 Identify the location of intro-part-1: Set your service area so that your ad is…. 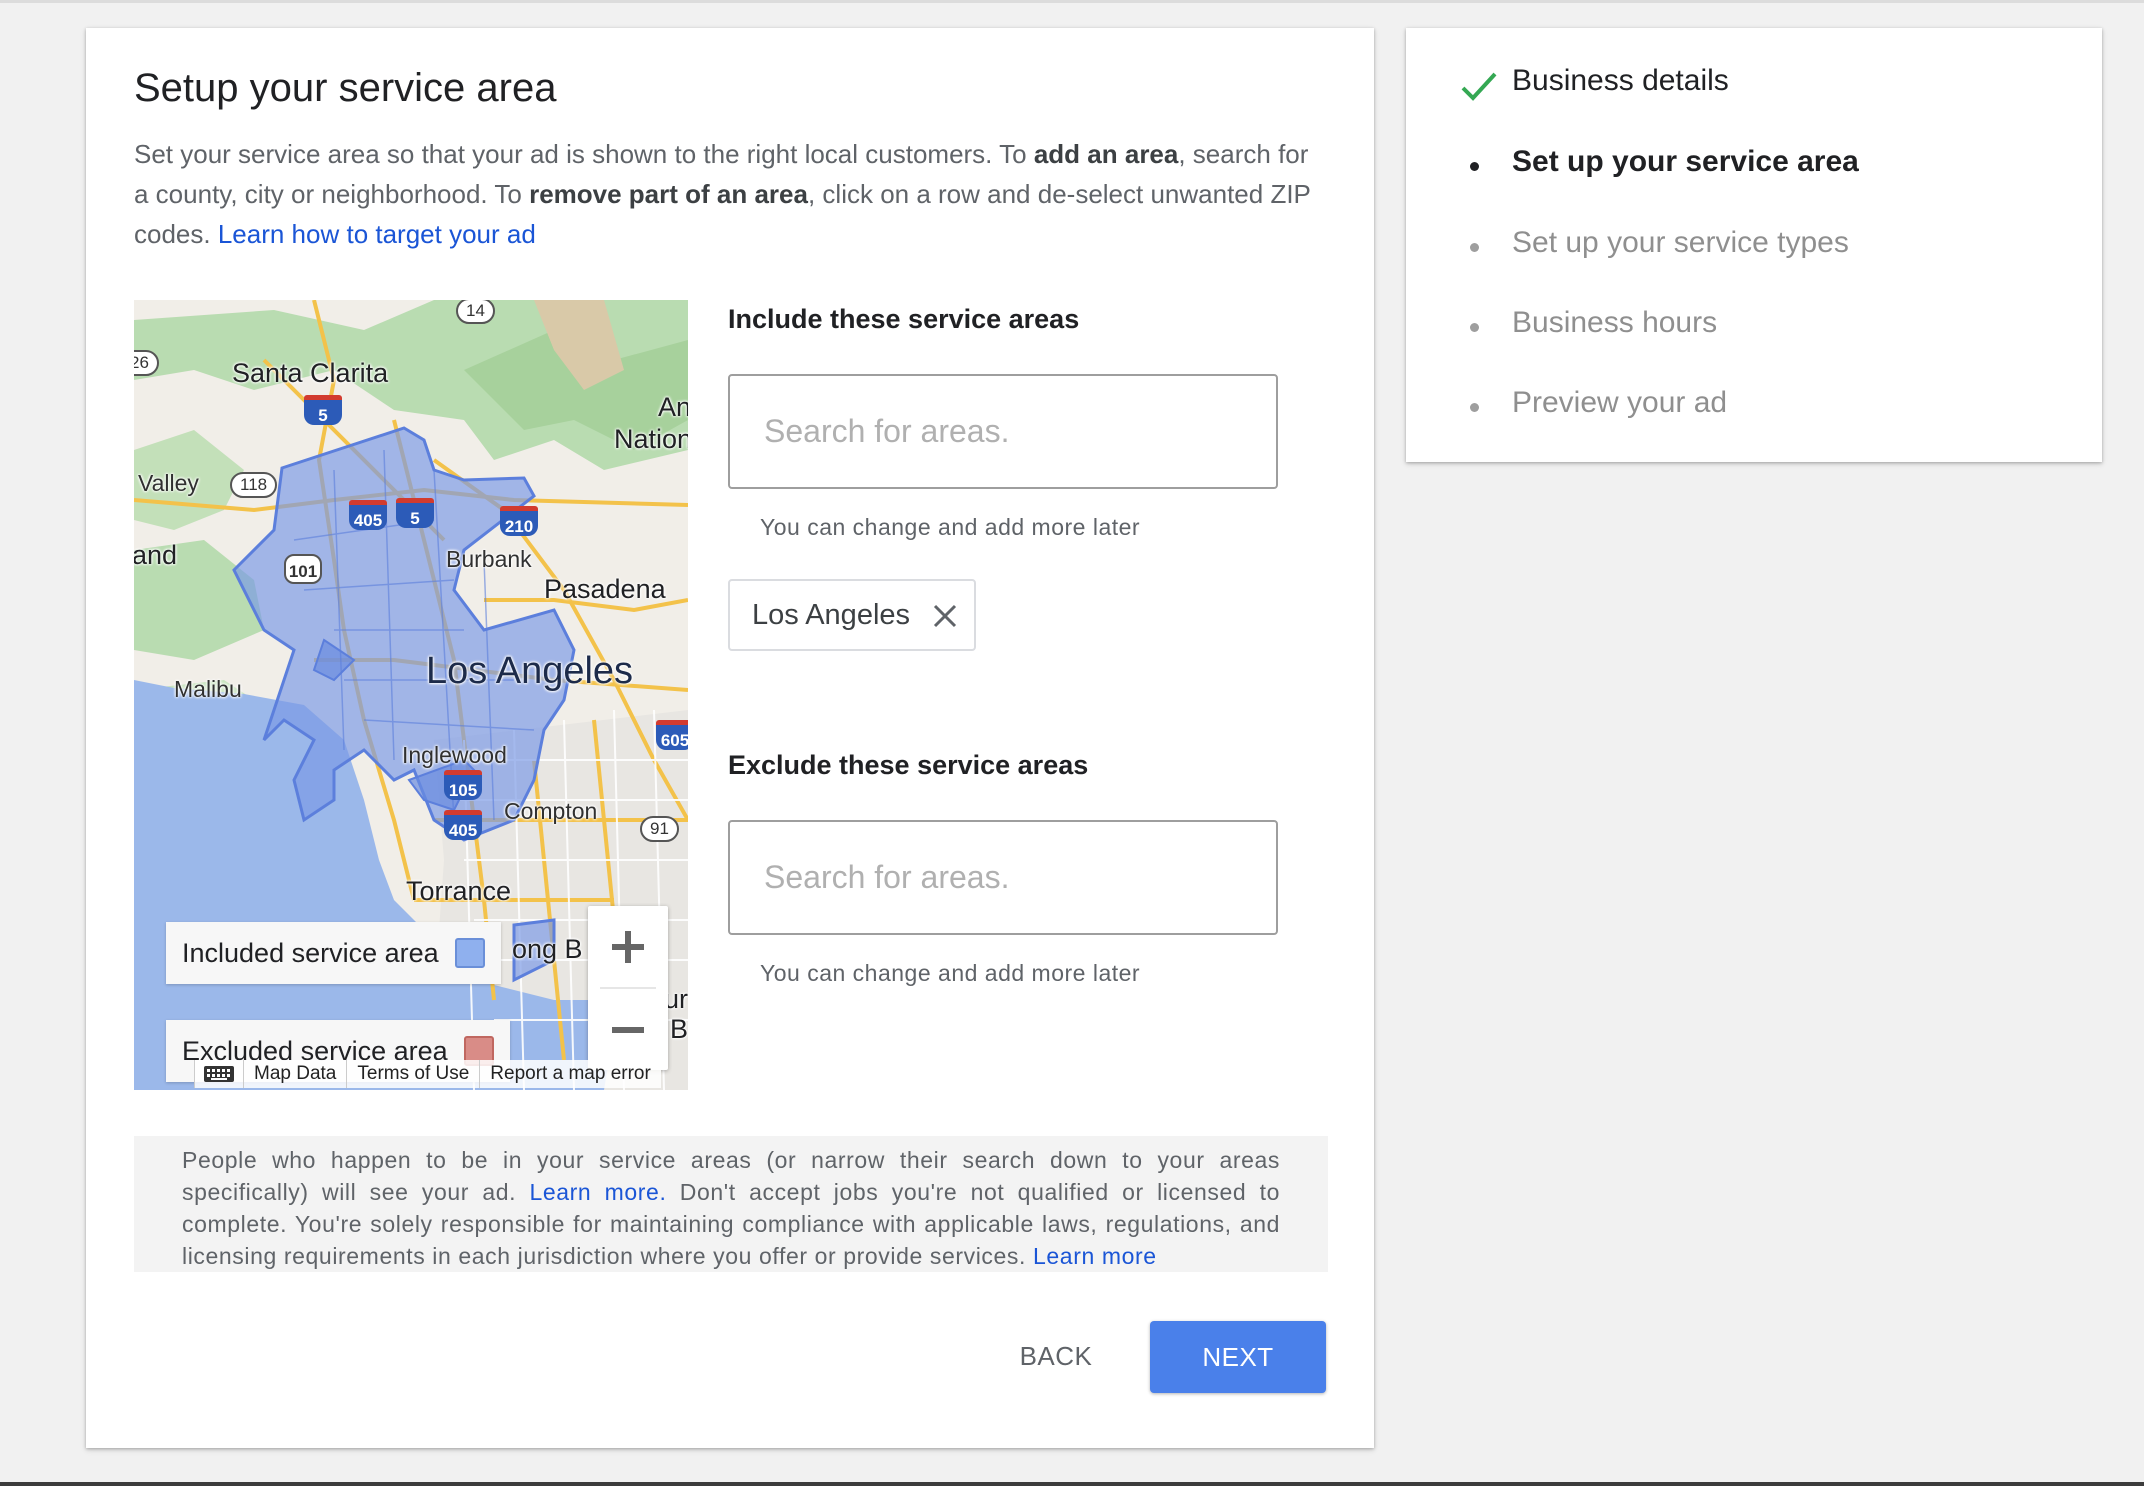
(584, 154).